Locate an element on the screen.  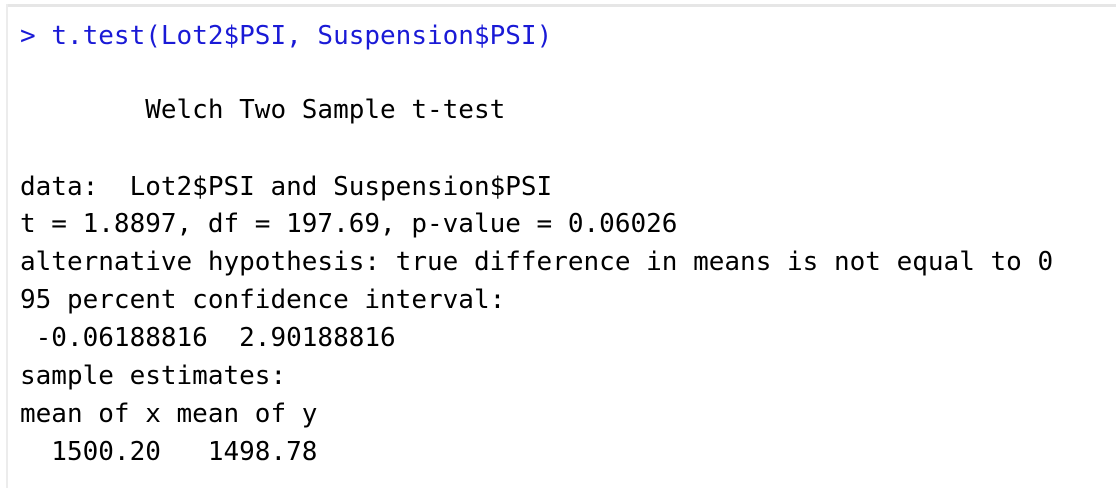
command-line: > t.test(Lot2$PSI, Suspension$PSI) is located at coordinates (286, 36).